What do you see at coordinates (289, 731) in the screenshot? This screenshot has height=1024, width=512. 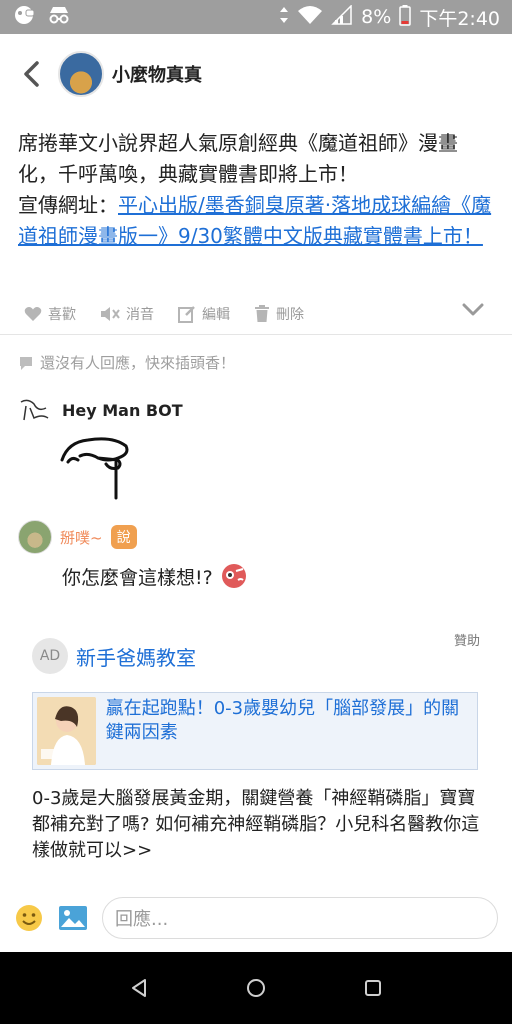 I see `ad-card-title: 贏在起跑點！0-3歲嬰幼兒「腦部發展」的關鍵兩因素` at bounding box center [289, 731].